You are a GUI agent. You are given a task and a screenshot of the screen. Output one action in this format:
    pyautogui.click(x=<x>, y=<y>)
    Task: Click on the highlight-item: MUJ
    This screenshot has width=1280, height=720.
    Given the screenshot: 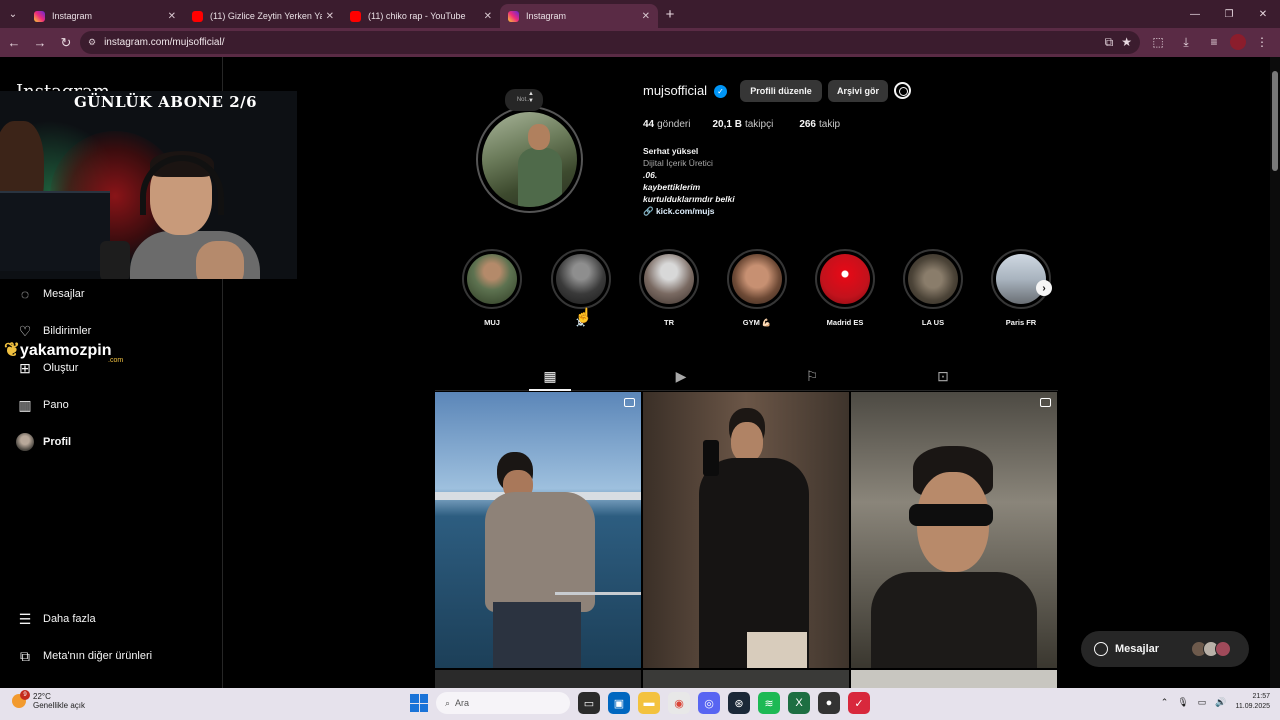 What is the action you would take?
    pyautogui.click(x=492, y=288)
    